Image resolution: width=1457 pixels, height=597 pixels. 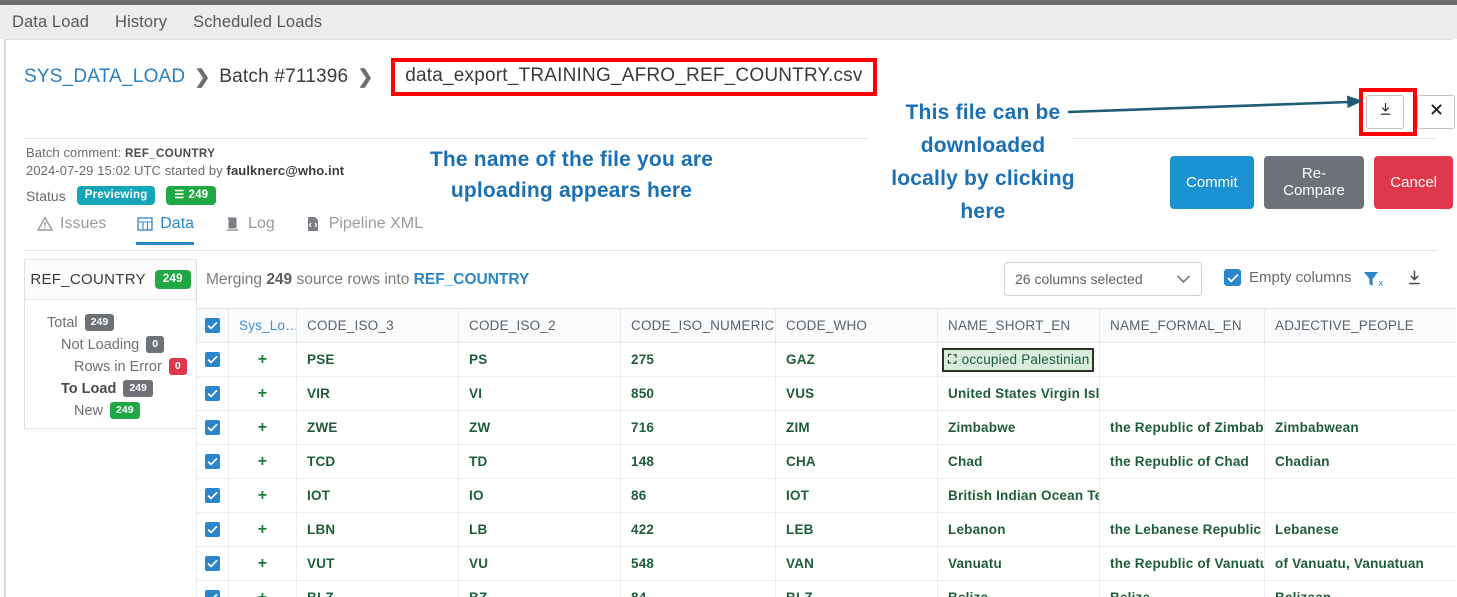 What do you see at coordinates (856, 529) in the screenshot?
I see `cell-code-who: LEB` at bounding box center [856, 529].